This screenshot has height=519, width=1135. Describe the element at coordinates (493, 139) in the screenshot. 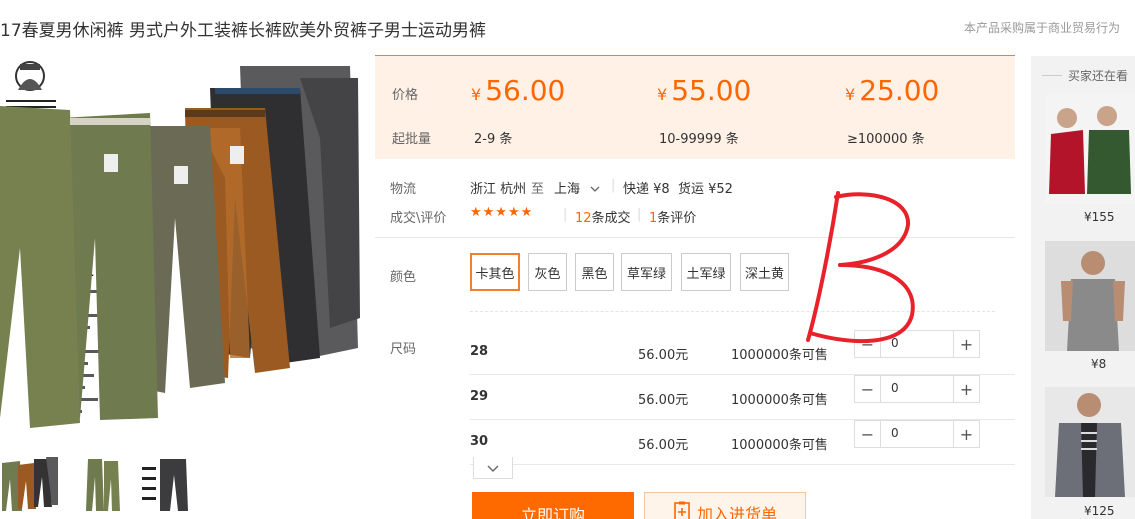

I see `qty-tier-1: 2-9 条` at that location.